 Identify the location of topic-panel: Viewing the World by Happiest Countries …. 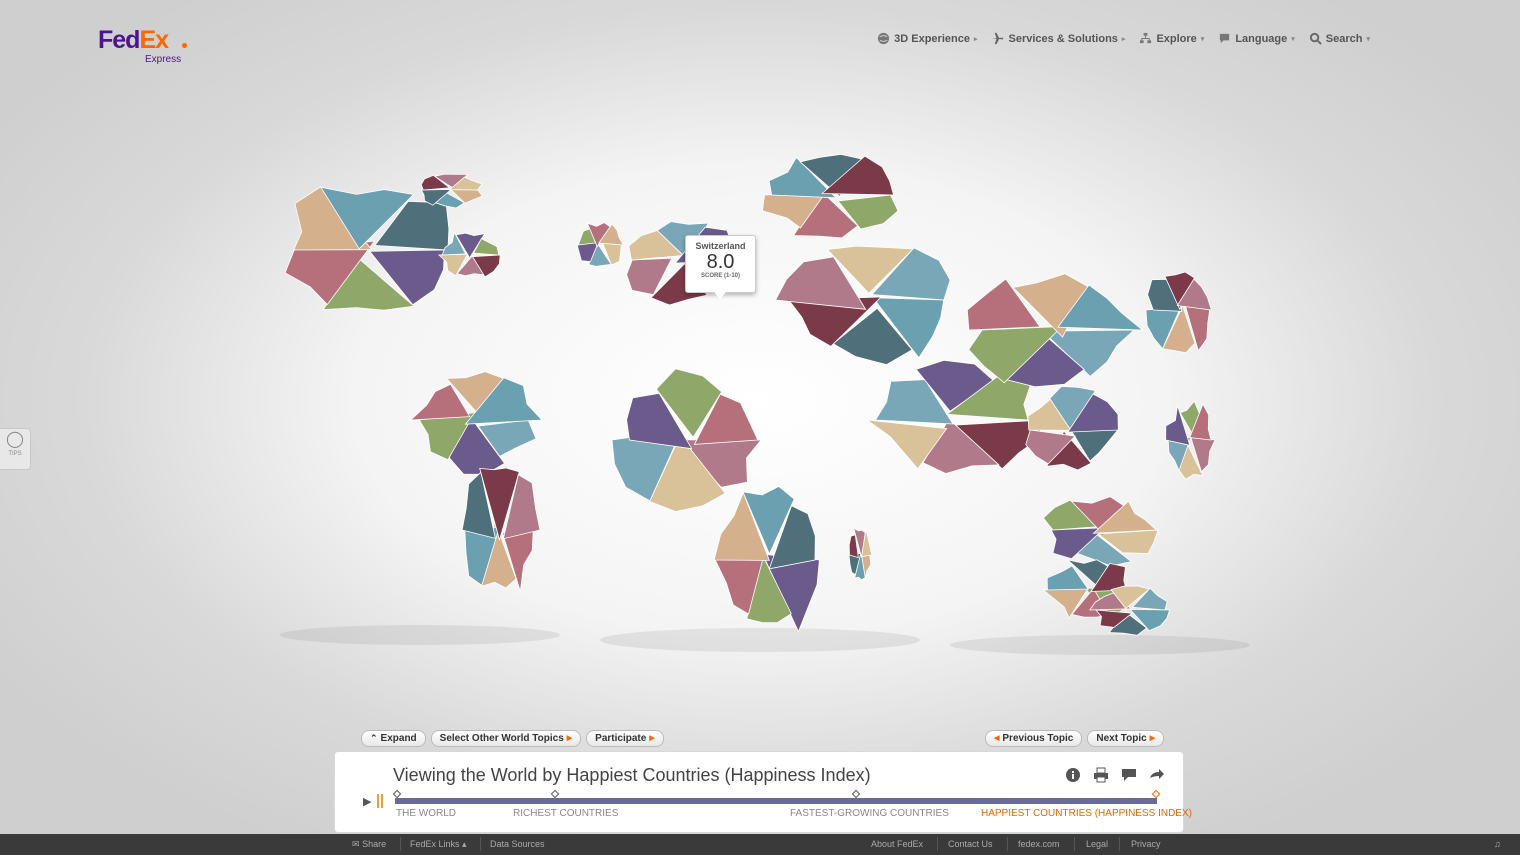
(763, 792).